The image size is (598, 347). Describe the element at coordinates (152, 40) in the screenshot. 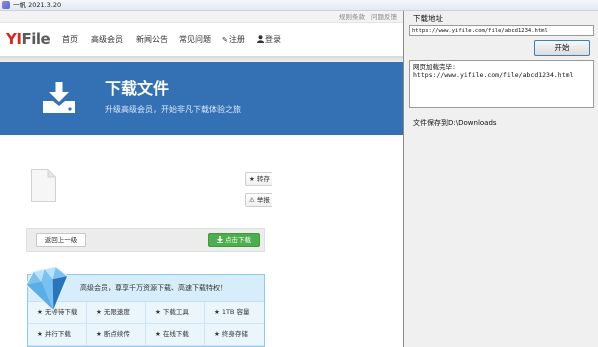

I see `nav-news: 新闻公告` at that location.